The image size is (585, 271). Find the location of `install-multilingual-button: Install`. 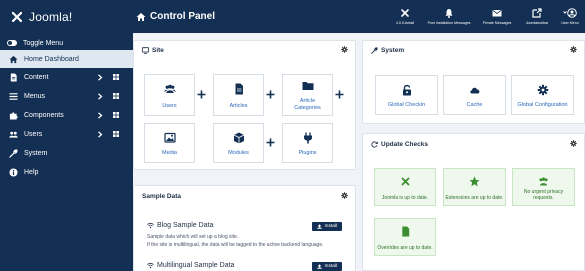

install-multilingual-button: Install is located at coordinates (327, 266).